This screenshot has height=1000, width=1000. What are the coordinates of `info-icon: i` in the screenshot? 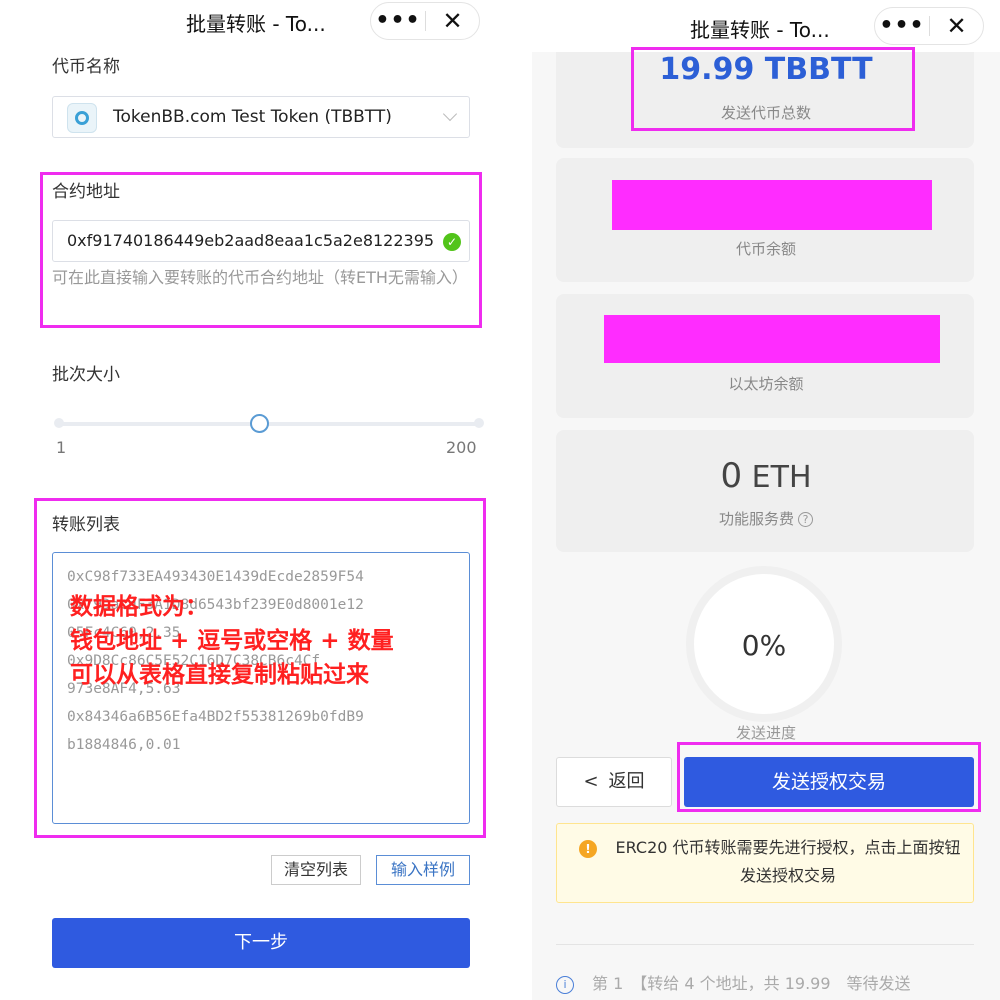 It's located at (565, 985).